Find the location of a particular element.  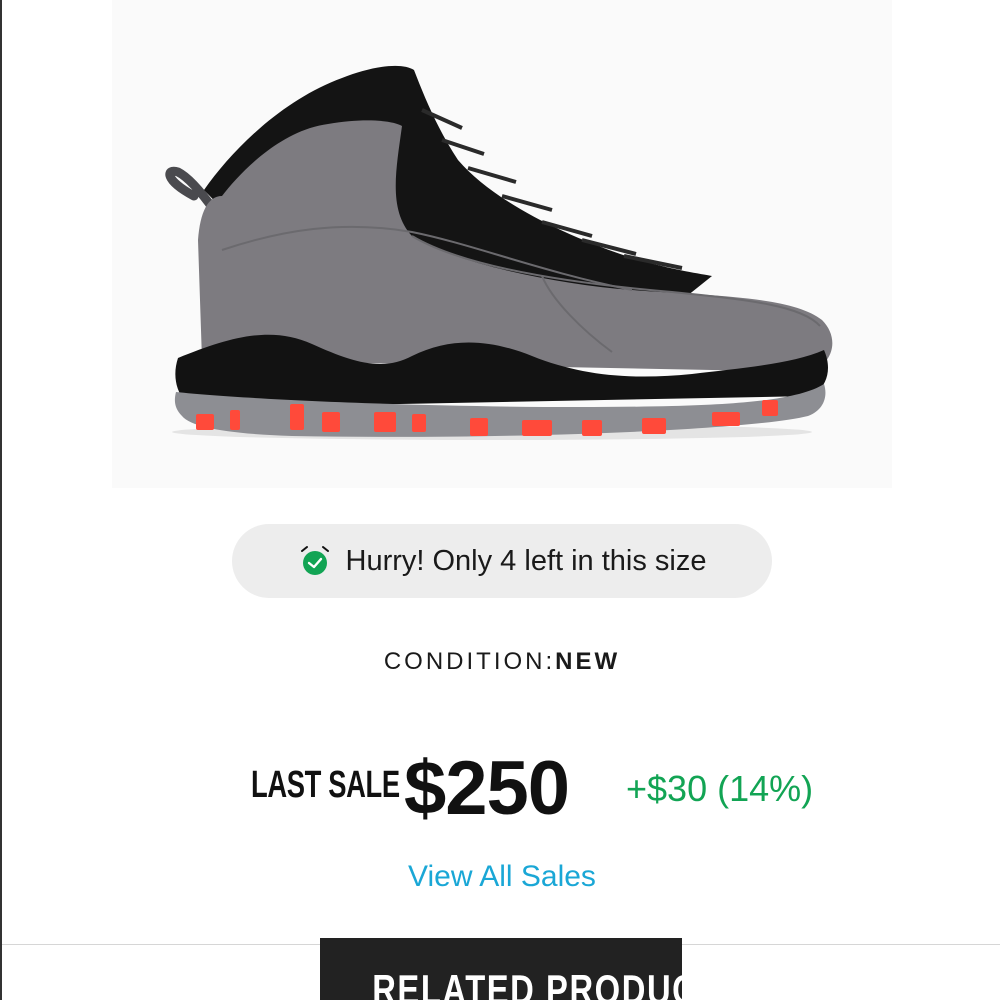

related-products-text: RELATED PRODUCTS is located at coordinates (527, 983).